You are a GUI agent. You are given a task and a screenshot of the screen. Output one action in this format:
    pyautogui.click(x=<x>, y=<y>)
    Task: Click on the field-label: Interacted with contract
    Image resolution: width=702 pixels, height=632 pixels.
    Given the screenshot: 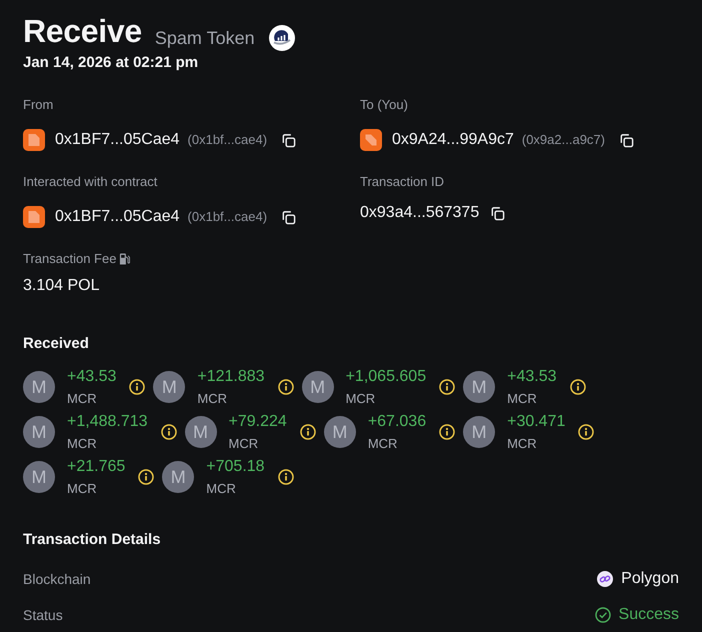 What is the action you would take?
    pyautogui.click(x=90, y=182)
    